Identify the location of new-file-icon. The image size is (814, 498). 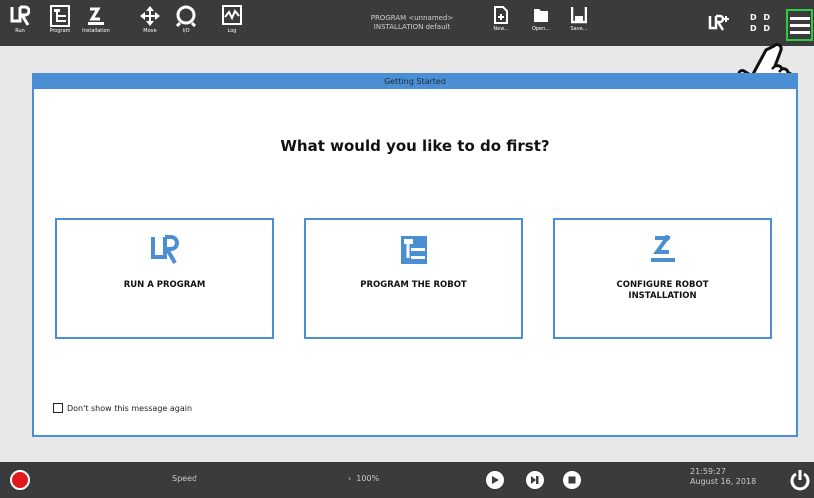
(501, 15).